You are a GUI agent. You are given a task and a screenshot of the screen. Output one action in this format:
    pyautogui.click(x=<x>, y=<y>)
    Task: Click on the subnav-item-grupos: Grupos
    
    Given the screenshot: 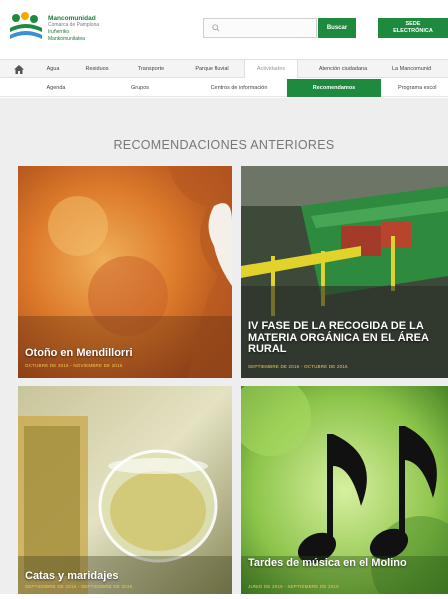 What is the action you would take?
    pyautogui.click(x=140, y=88)
    